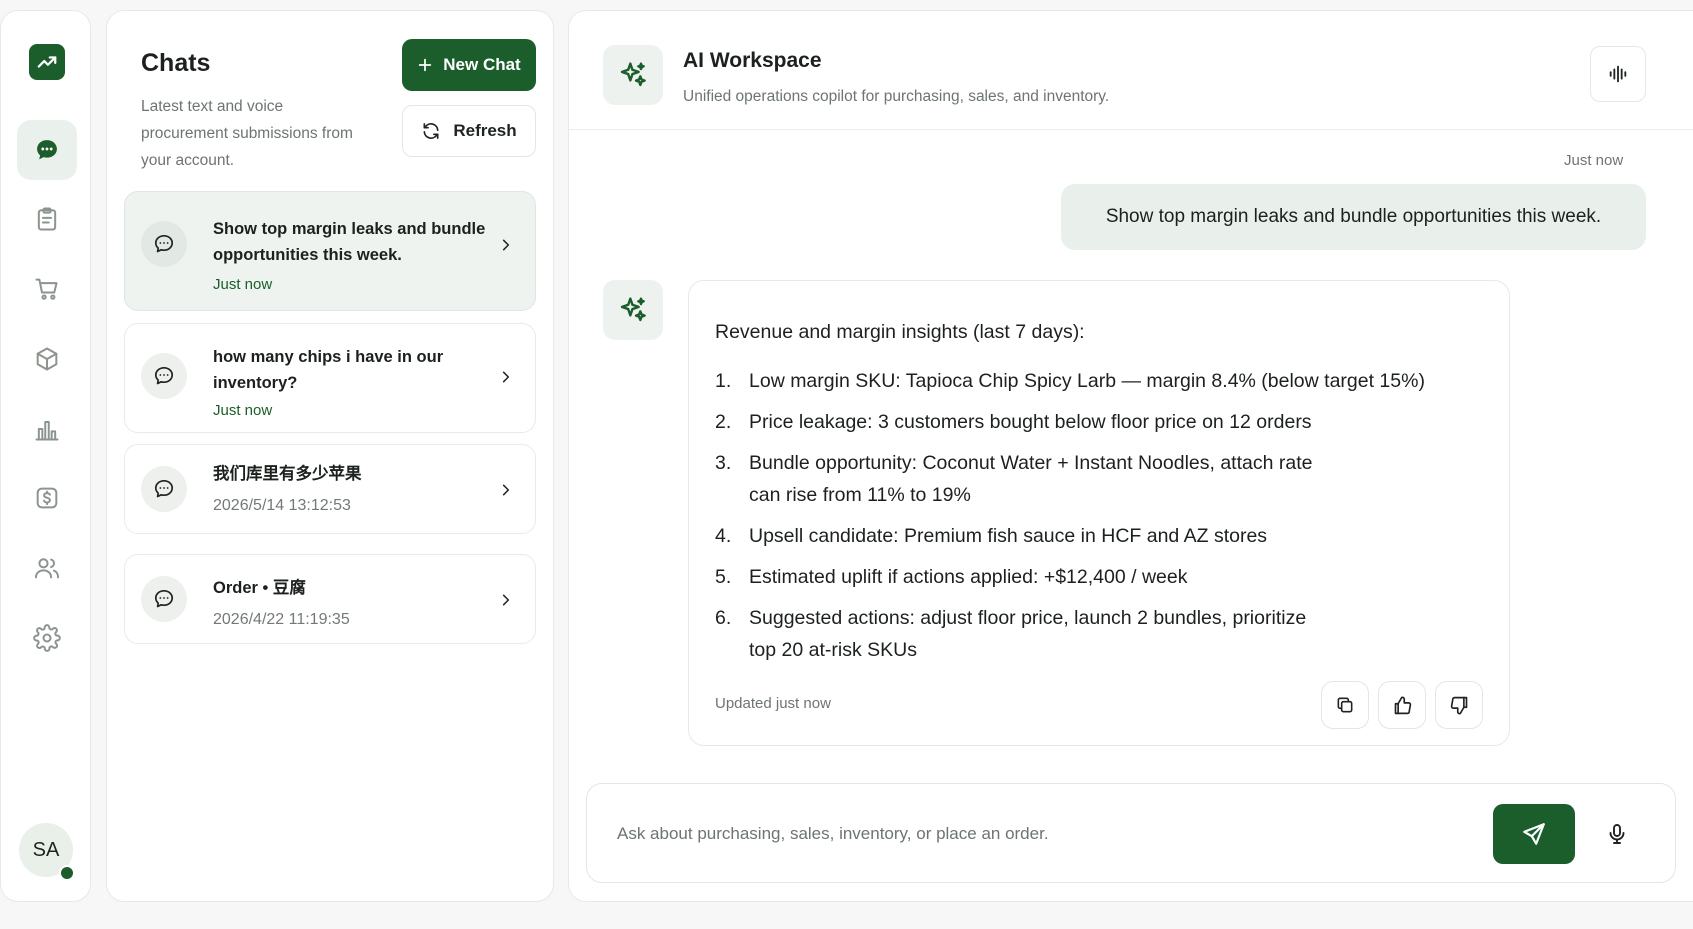 The height and width of the screenshot is (929, 1693). I want to click on insight-number: 1., so click(723, 381).